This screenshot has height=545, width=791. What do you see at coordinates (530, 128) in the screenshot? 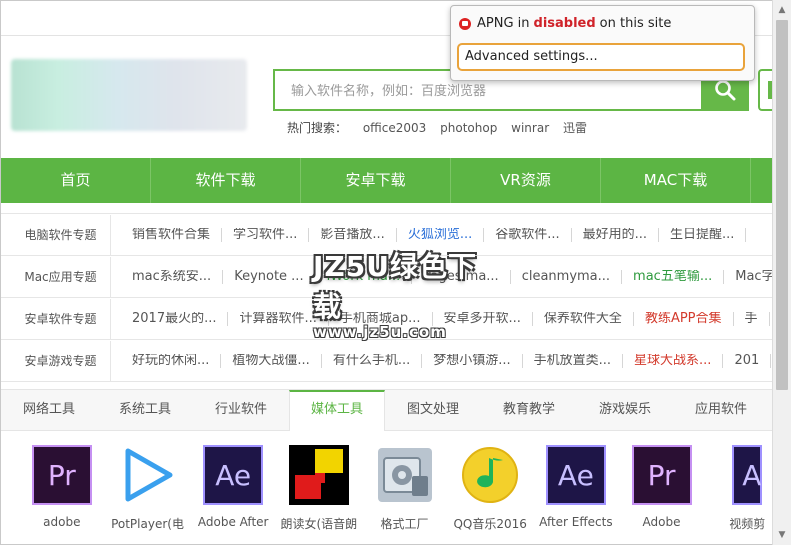
I see `hot-search-link: winrar` at bounding box center [530, 128].